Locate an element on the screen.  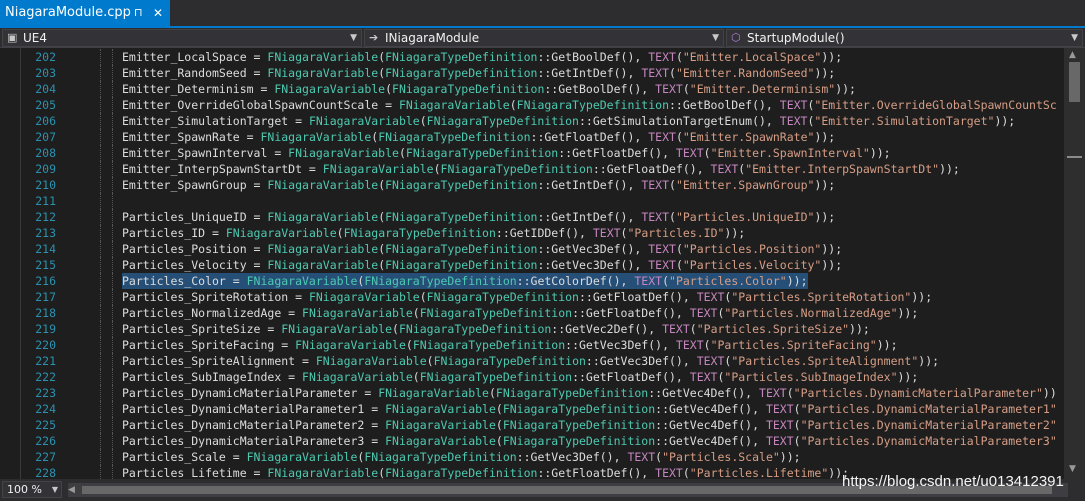
zoom-dropdown: 100 % ▼ is located at coordinates (32, 489).